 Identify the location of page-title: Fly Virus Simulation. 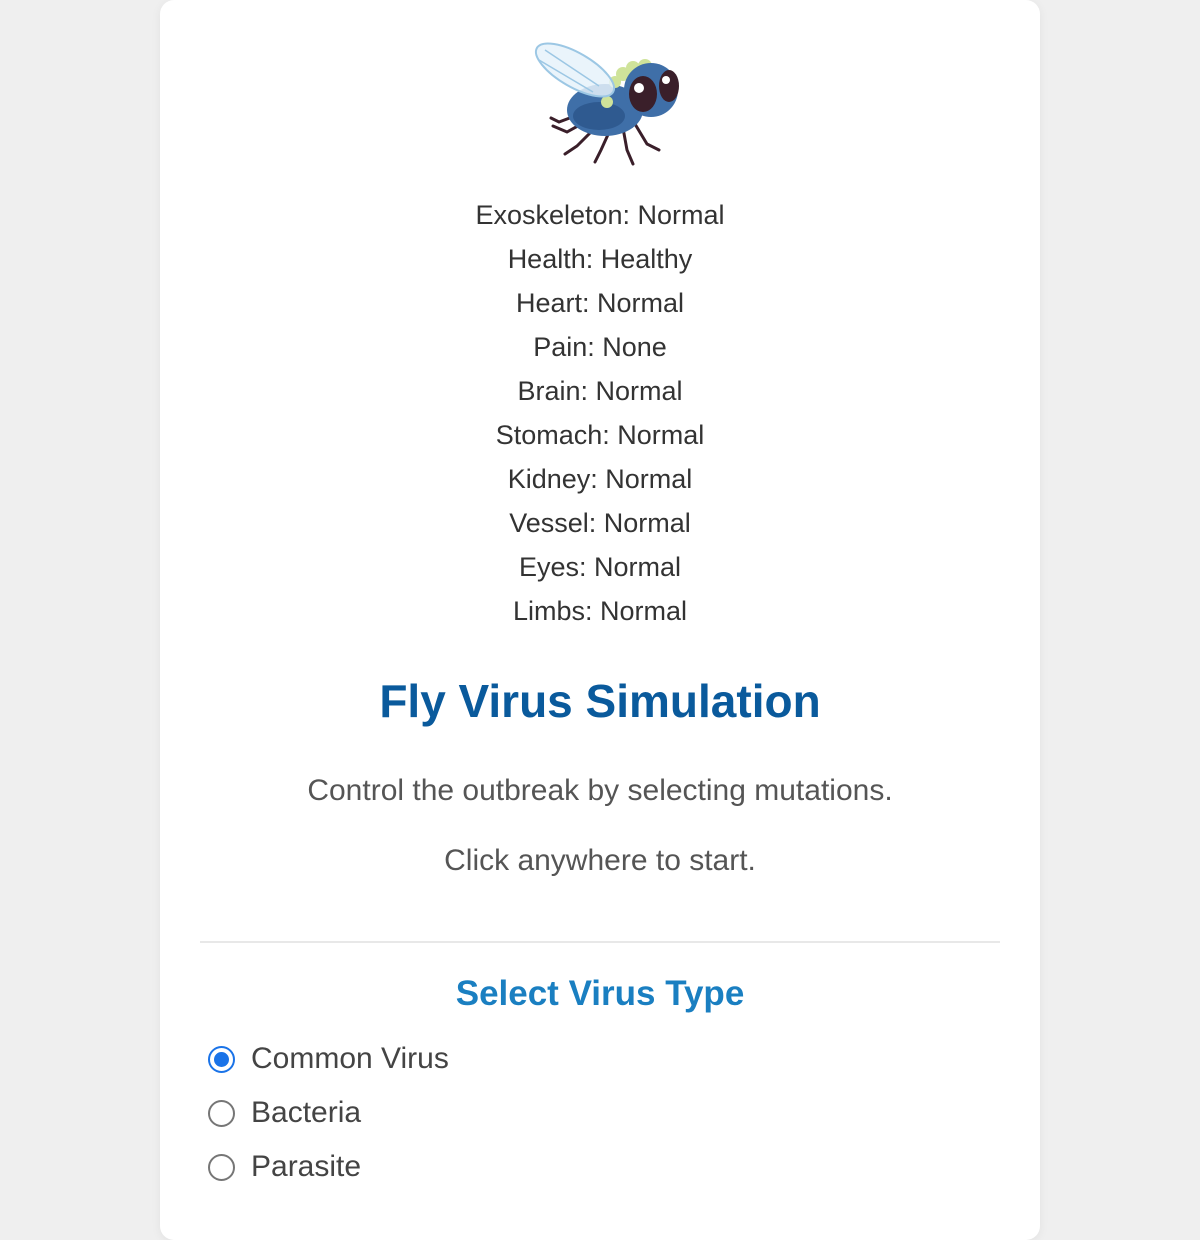
(600, 701).